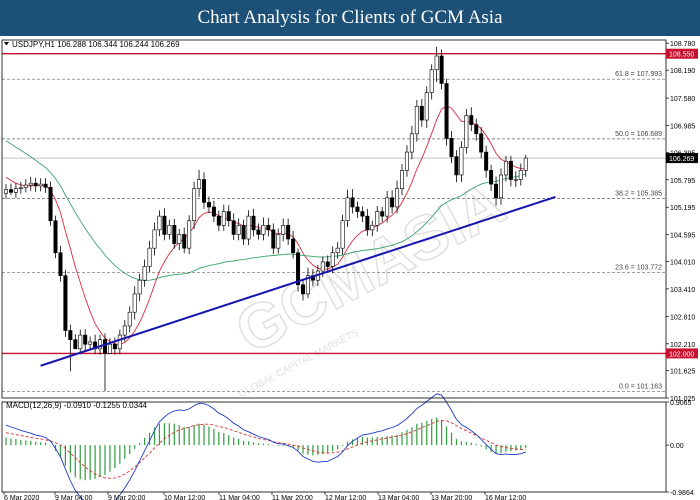 Image resolution: width=700 pixels, height=500 pixels. What do you see at coordinates (682, 208) in the screenshot?
I see `price-tick-label: 105.195` at bounding box center [682, 208].